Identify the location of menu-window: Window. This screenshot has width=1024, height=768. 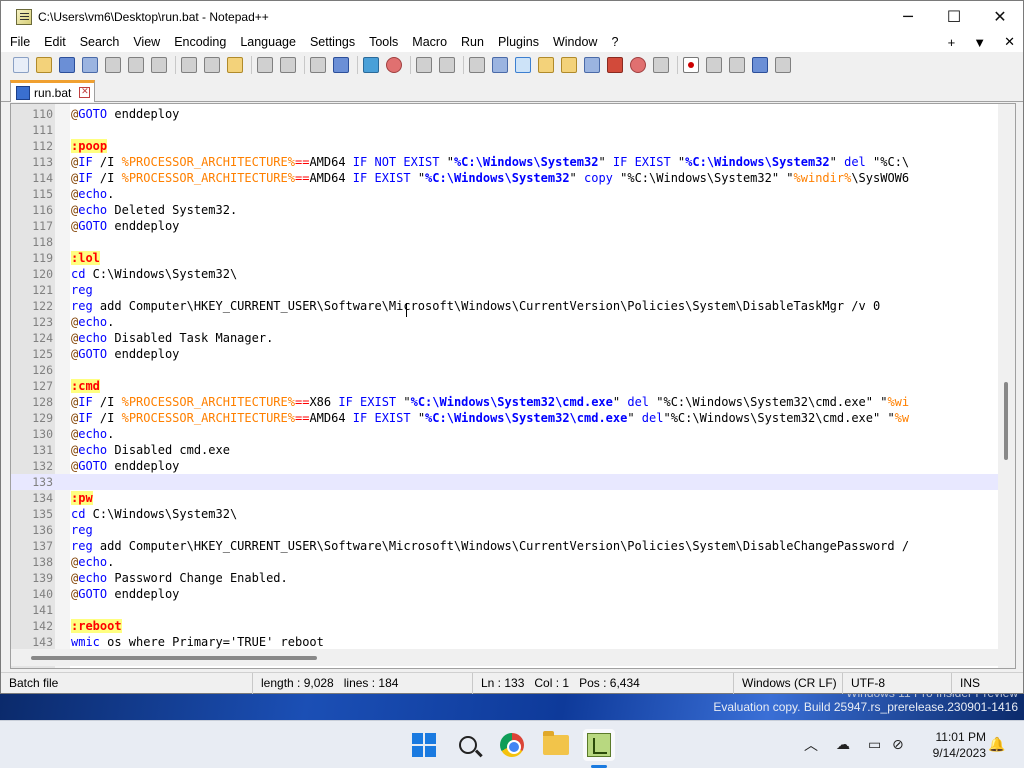
(575, 42).